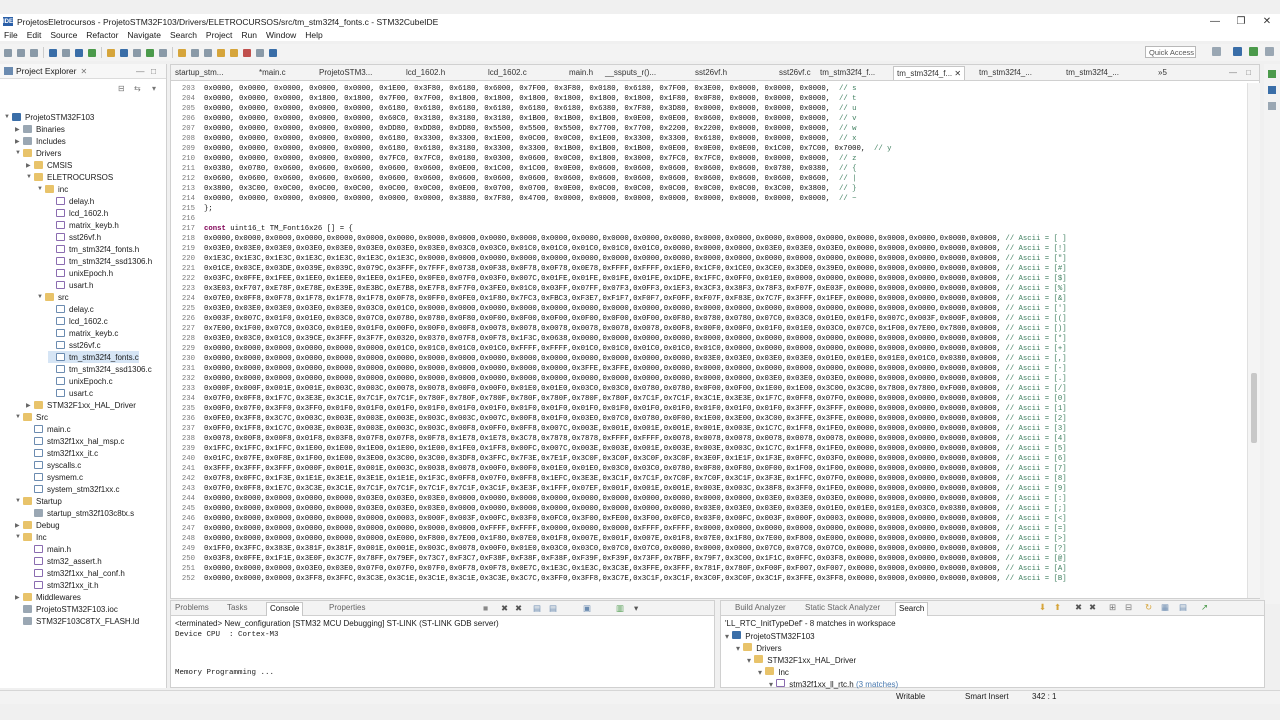  What do you see at coordinates (66, 609) in the screenshot?
I see `tree-item: ProjetoSTM32F103.ioc` at bounding box center [66, 609].